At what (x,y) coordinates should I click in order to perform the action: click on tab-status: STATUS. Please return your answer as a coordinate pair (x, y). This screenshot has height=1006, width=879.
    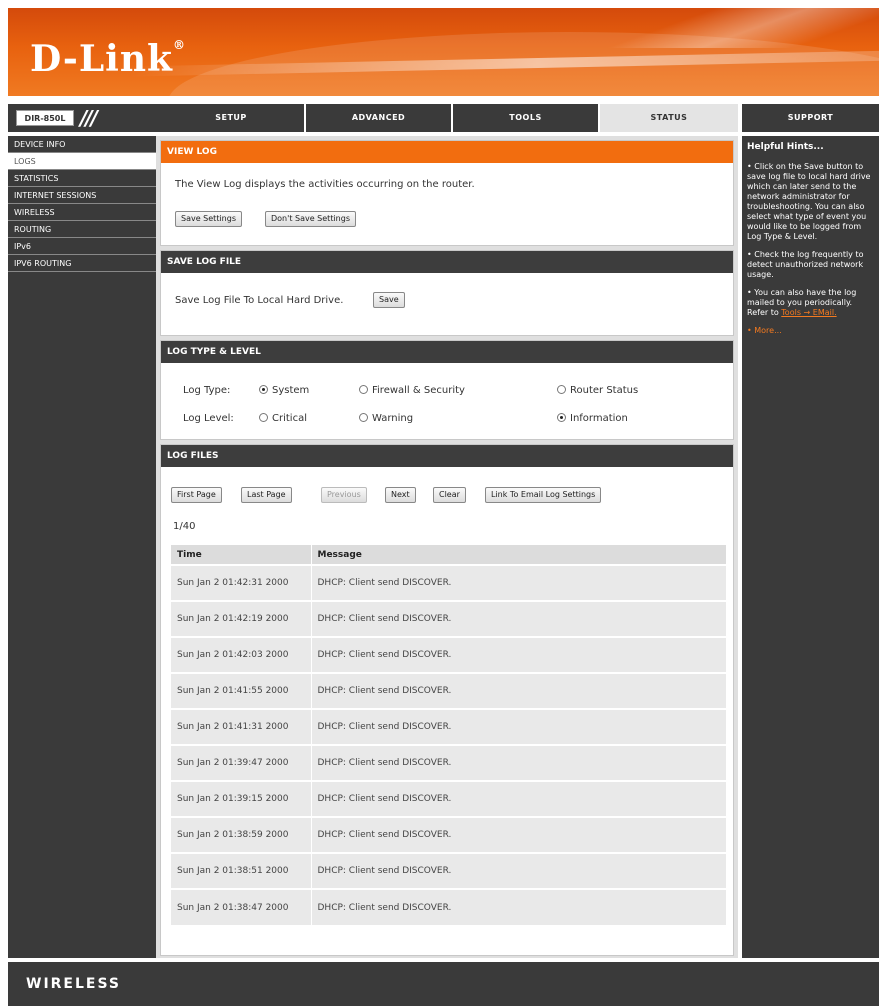
    Looking at the image, I should click on (668, 118).